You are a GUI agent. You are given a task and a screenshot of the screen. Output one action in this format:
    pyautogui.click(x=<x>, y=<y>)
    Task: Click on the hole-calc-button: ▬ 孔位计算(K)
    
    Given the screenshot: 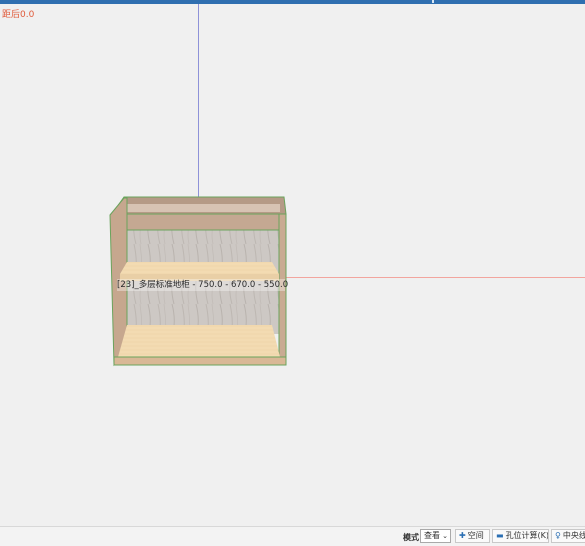 What is the action you would take?
    pyautogui.click(x=520, y=536)
    